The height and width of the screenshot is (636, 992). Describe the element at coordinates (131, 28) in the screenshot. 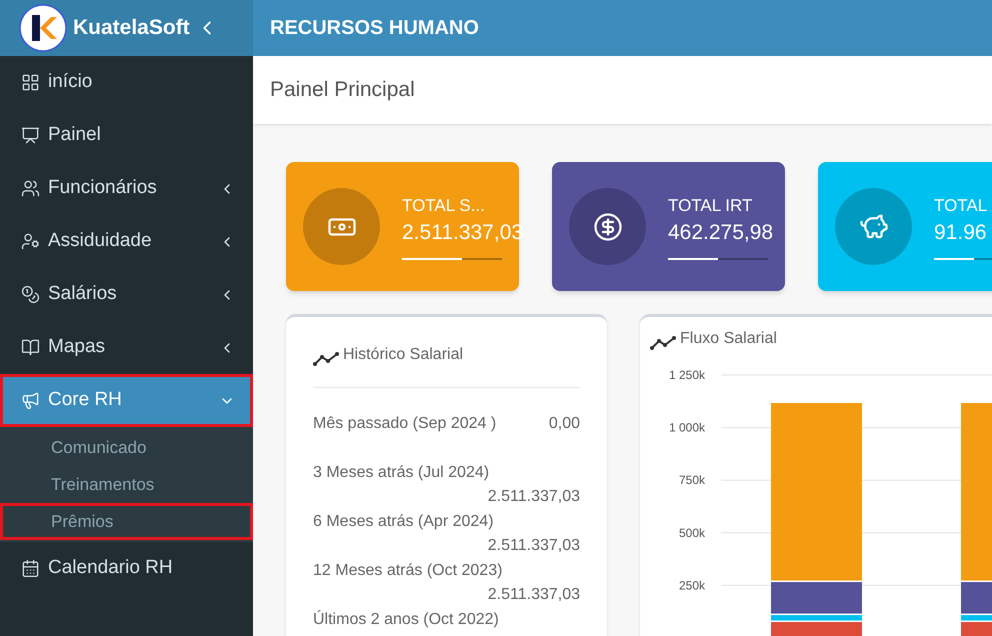

I see `brand-name: KuatelaSoft` at that location.